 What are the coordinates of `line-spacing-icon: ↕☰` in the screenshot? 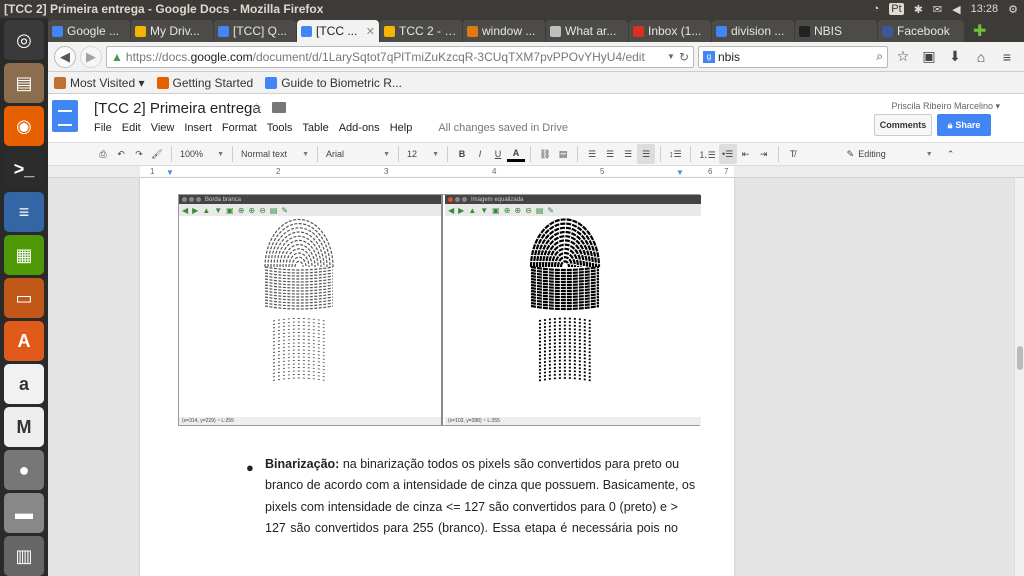 It's located at (675, 154).